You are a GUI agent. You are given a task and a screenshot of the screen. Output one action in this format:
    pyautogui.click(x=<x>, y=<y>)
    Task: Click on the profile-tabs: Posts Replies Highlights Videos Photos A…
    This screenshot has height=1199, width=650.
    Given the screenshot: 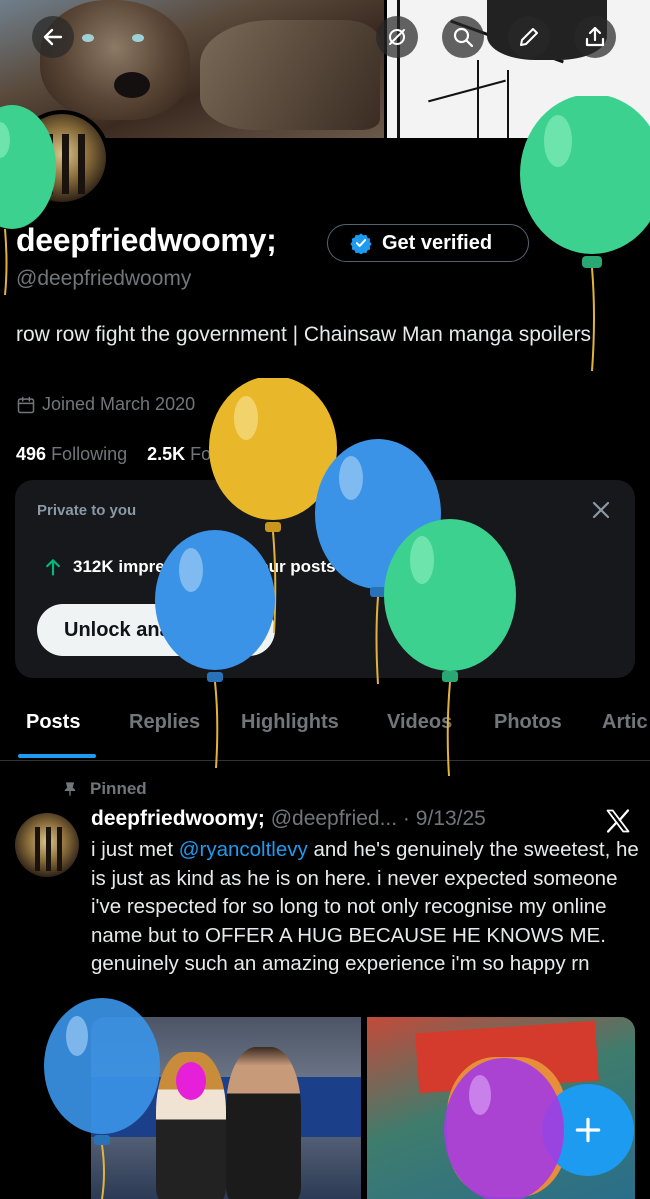 What is the action you would take?
    pyautogui.click(x=325, y=730)
    